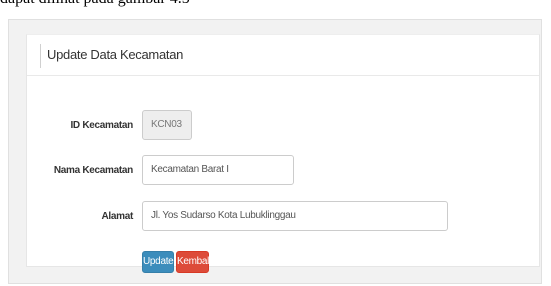 This screenshot has width=551, height=286. Describe the element at coordinates (115, 54) in the screenshot. I see `page-title: Update Data Kecamatan` at that location.